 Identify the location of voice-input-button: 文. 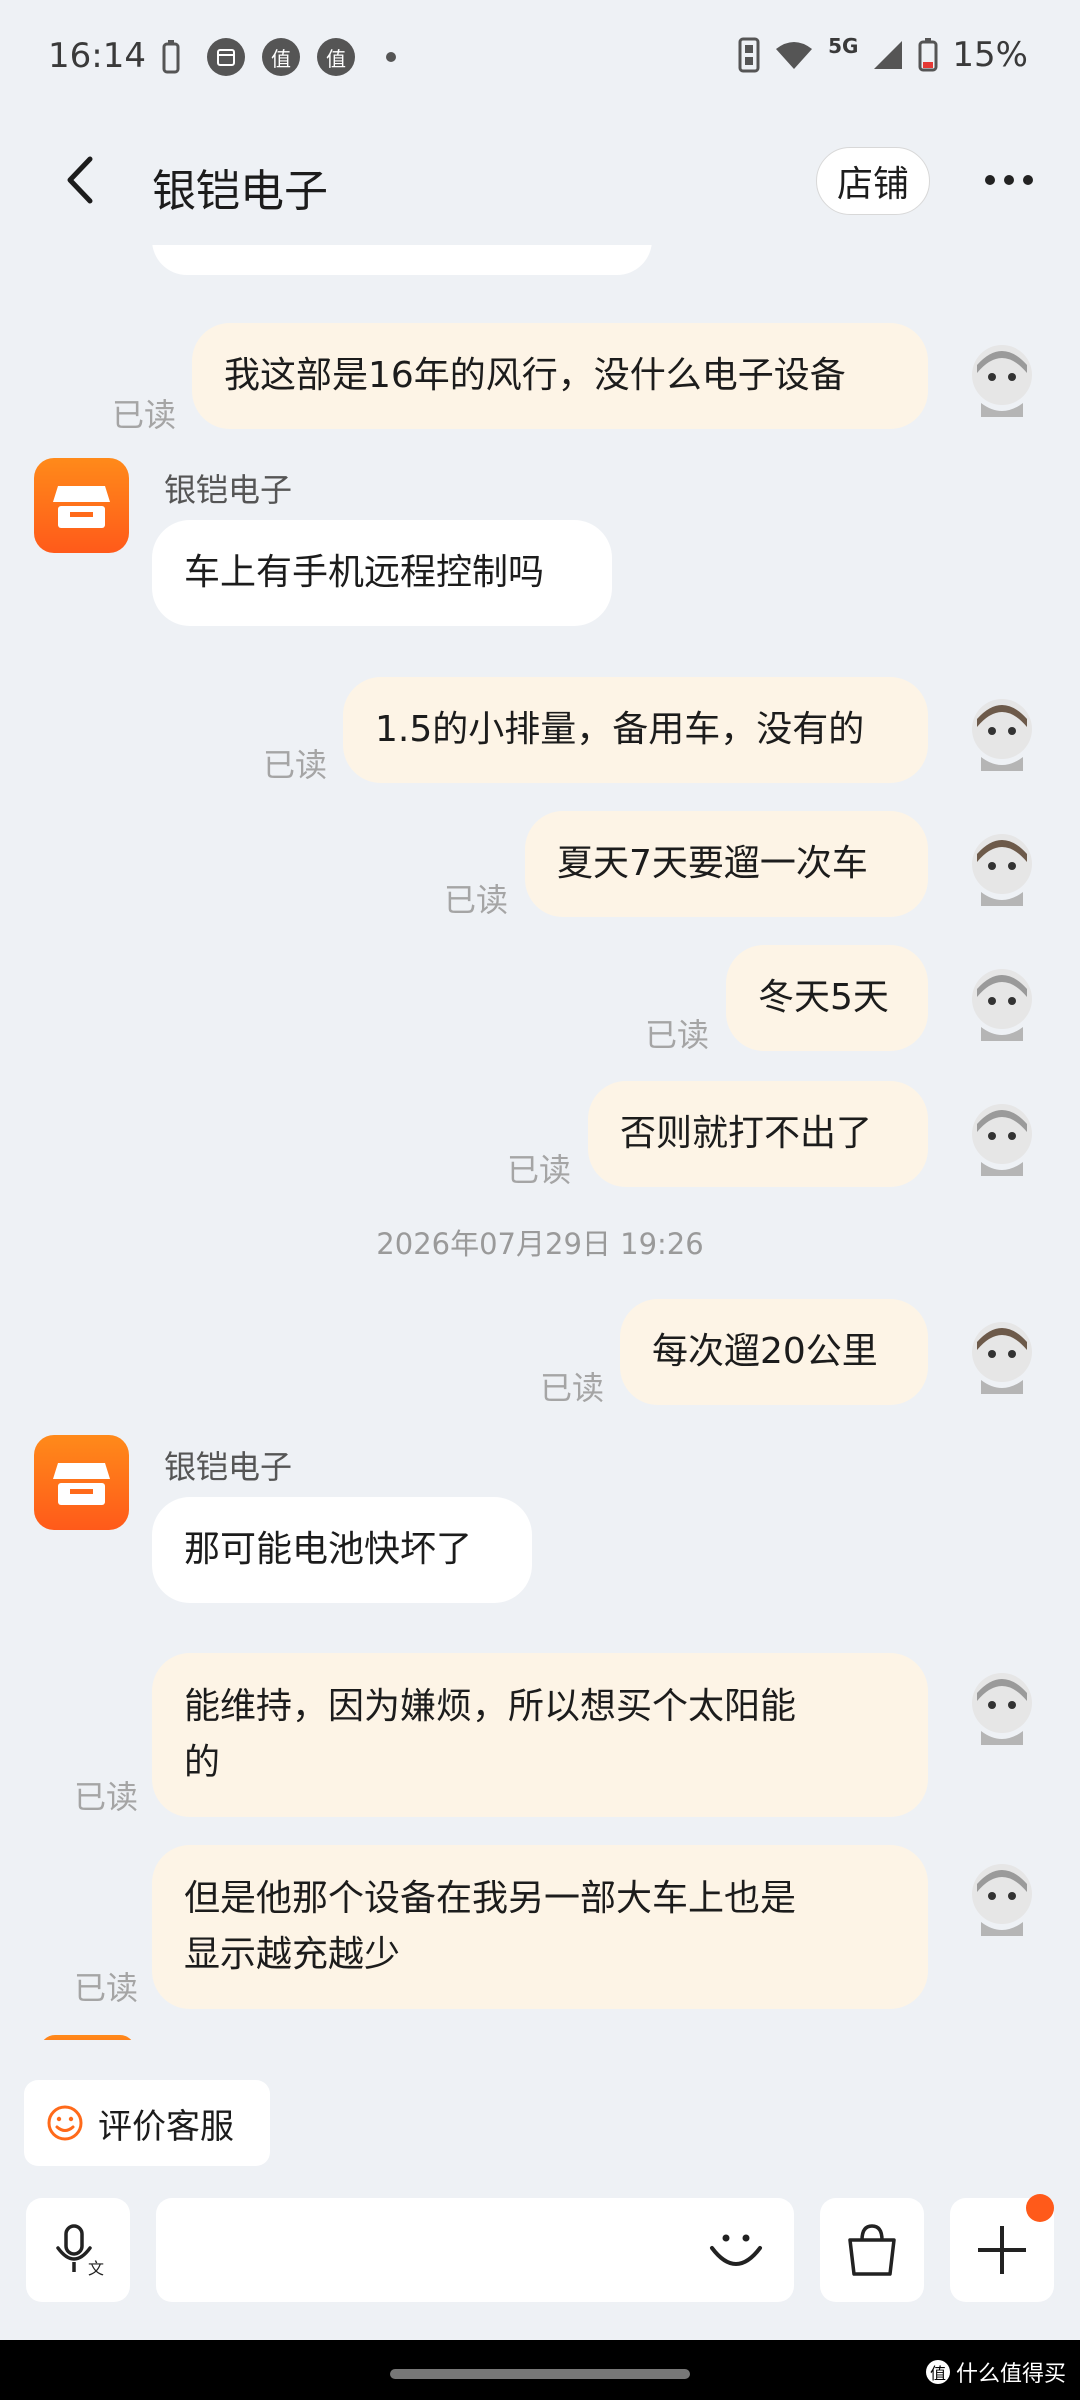
(78, 2250).